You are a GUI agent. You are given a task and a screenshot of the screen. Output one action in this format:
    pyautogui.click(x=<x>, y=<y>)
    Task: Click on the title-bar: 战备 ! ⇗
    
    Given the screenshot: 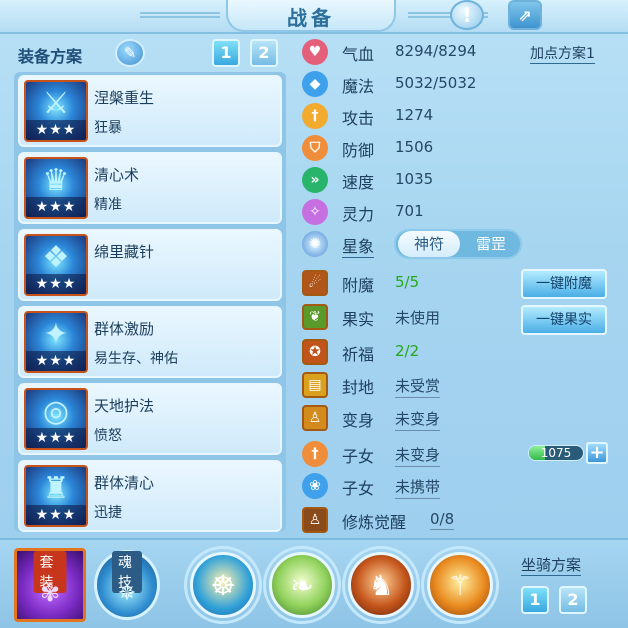 What is the action you would take?
    pyautogui.click(x=314, y=17)
    